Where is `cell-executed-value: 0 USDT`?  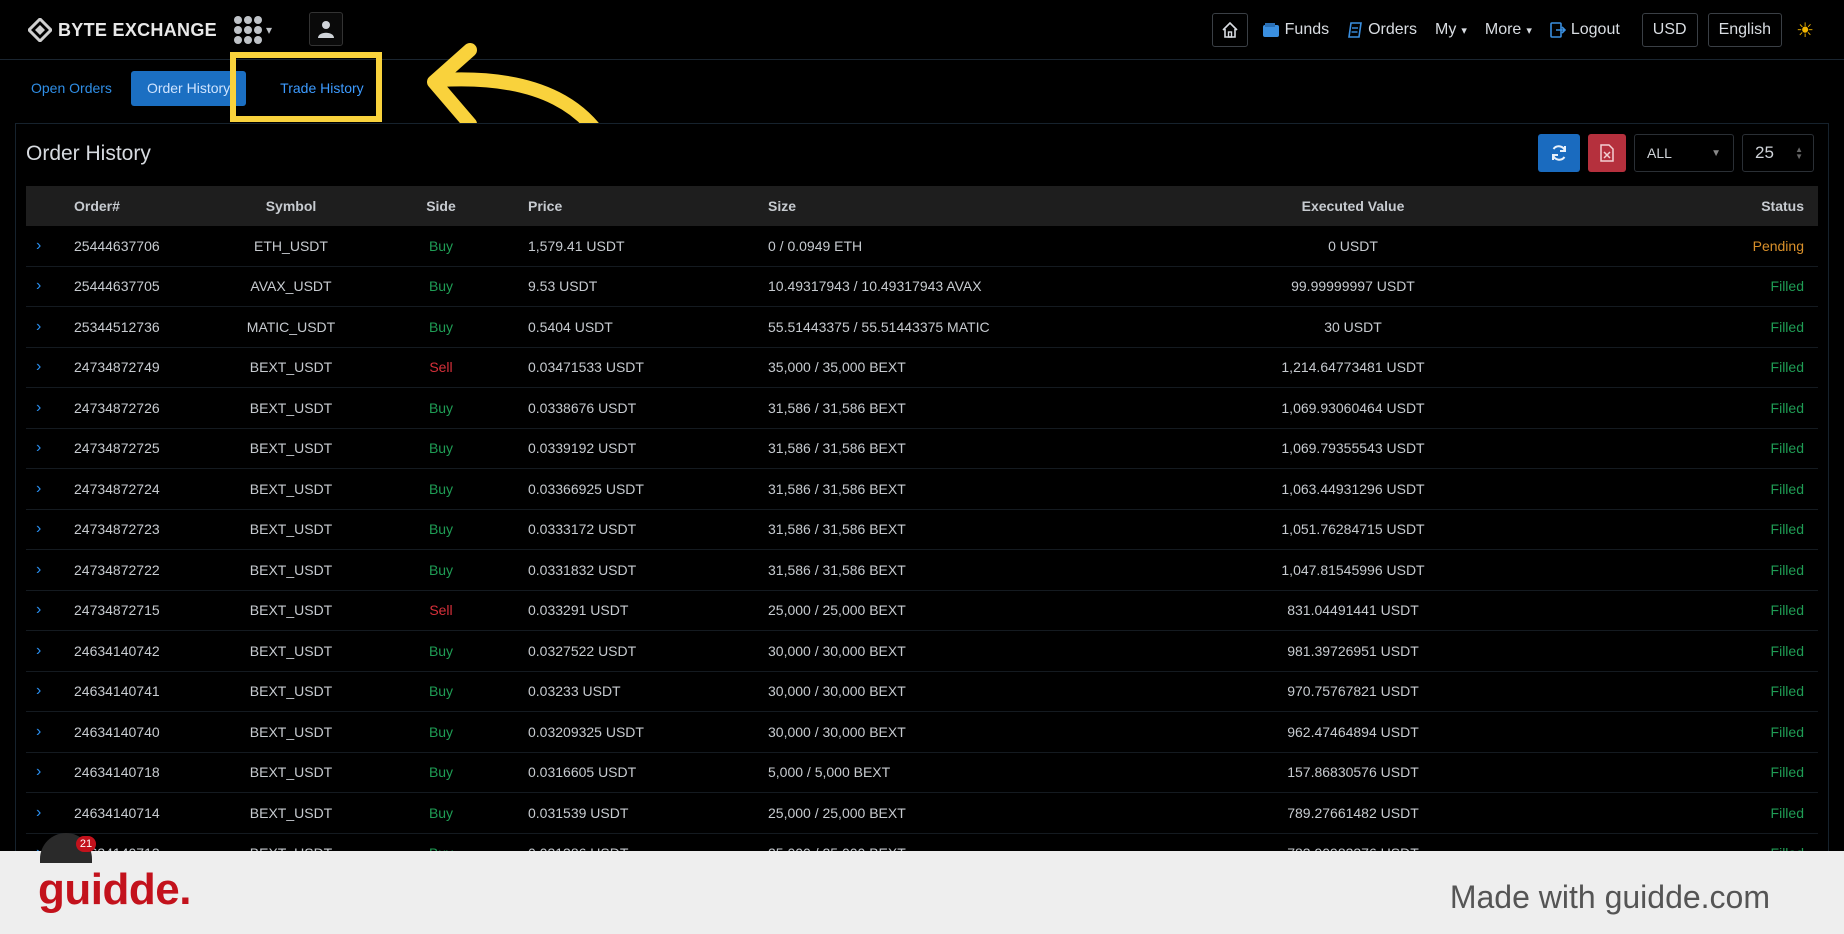 cell-executed-value: 0 USDT is located at coordinates (1353, 245).